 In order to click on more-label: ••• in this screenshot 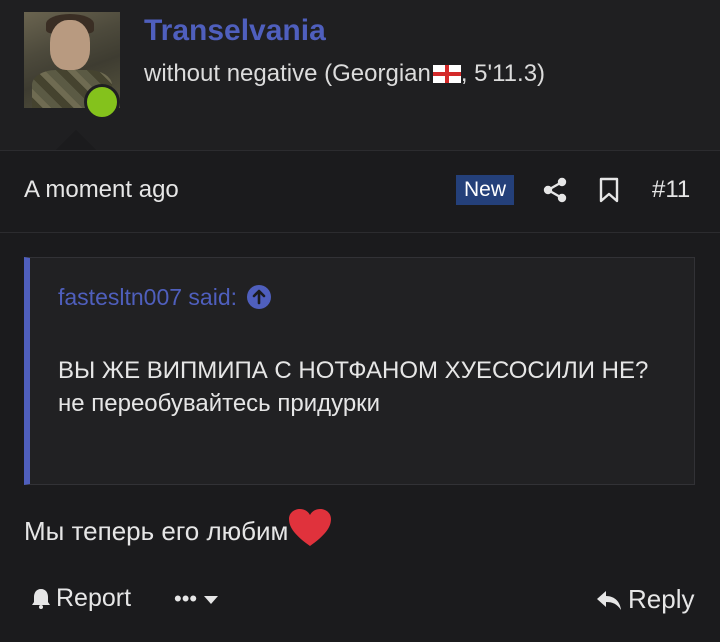, I will do `click(186, 598)`.